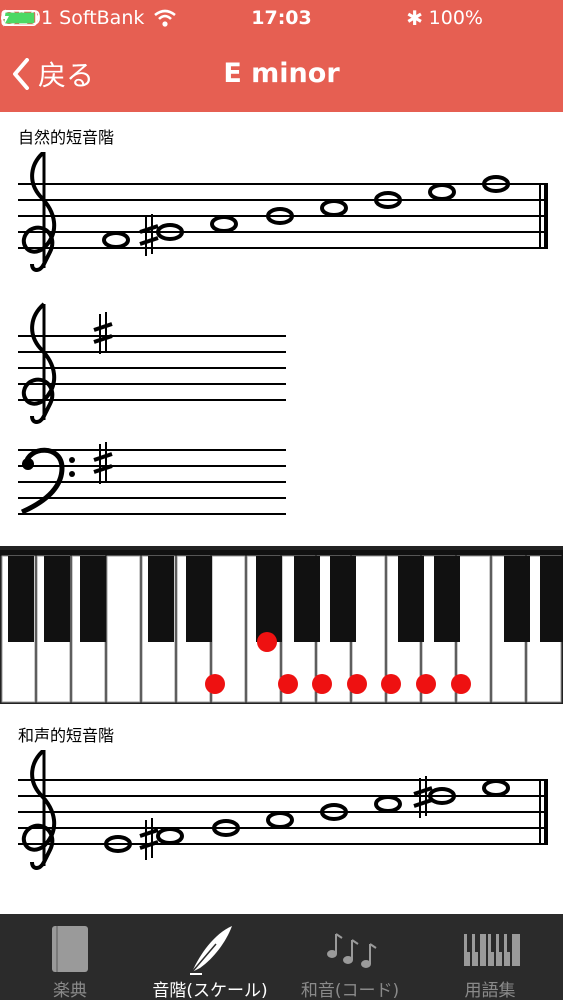 The image size is (563, 1001). I want to click on tab-chord: 和音(コード), so click(350, 957).